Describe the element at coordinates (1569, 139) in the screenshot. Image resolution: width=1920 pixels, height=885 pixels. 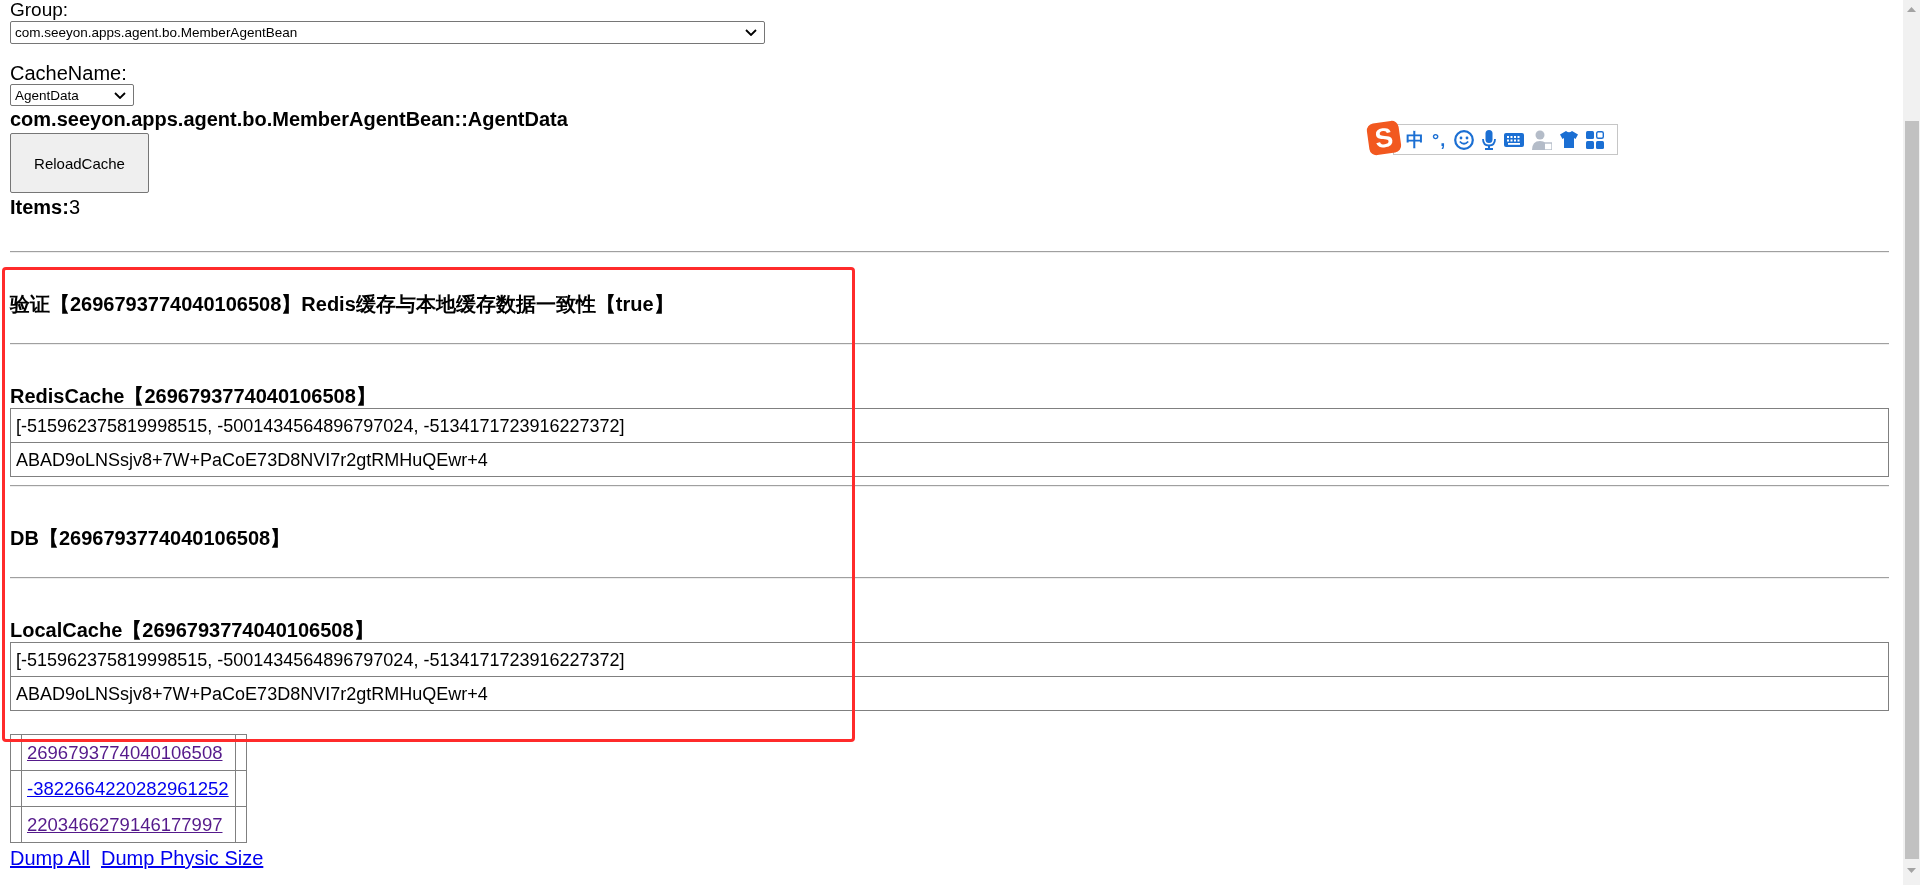
I see `shirt-icon` at that location.